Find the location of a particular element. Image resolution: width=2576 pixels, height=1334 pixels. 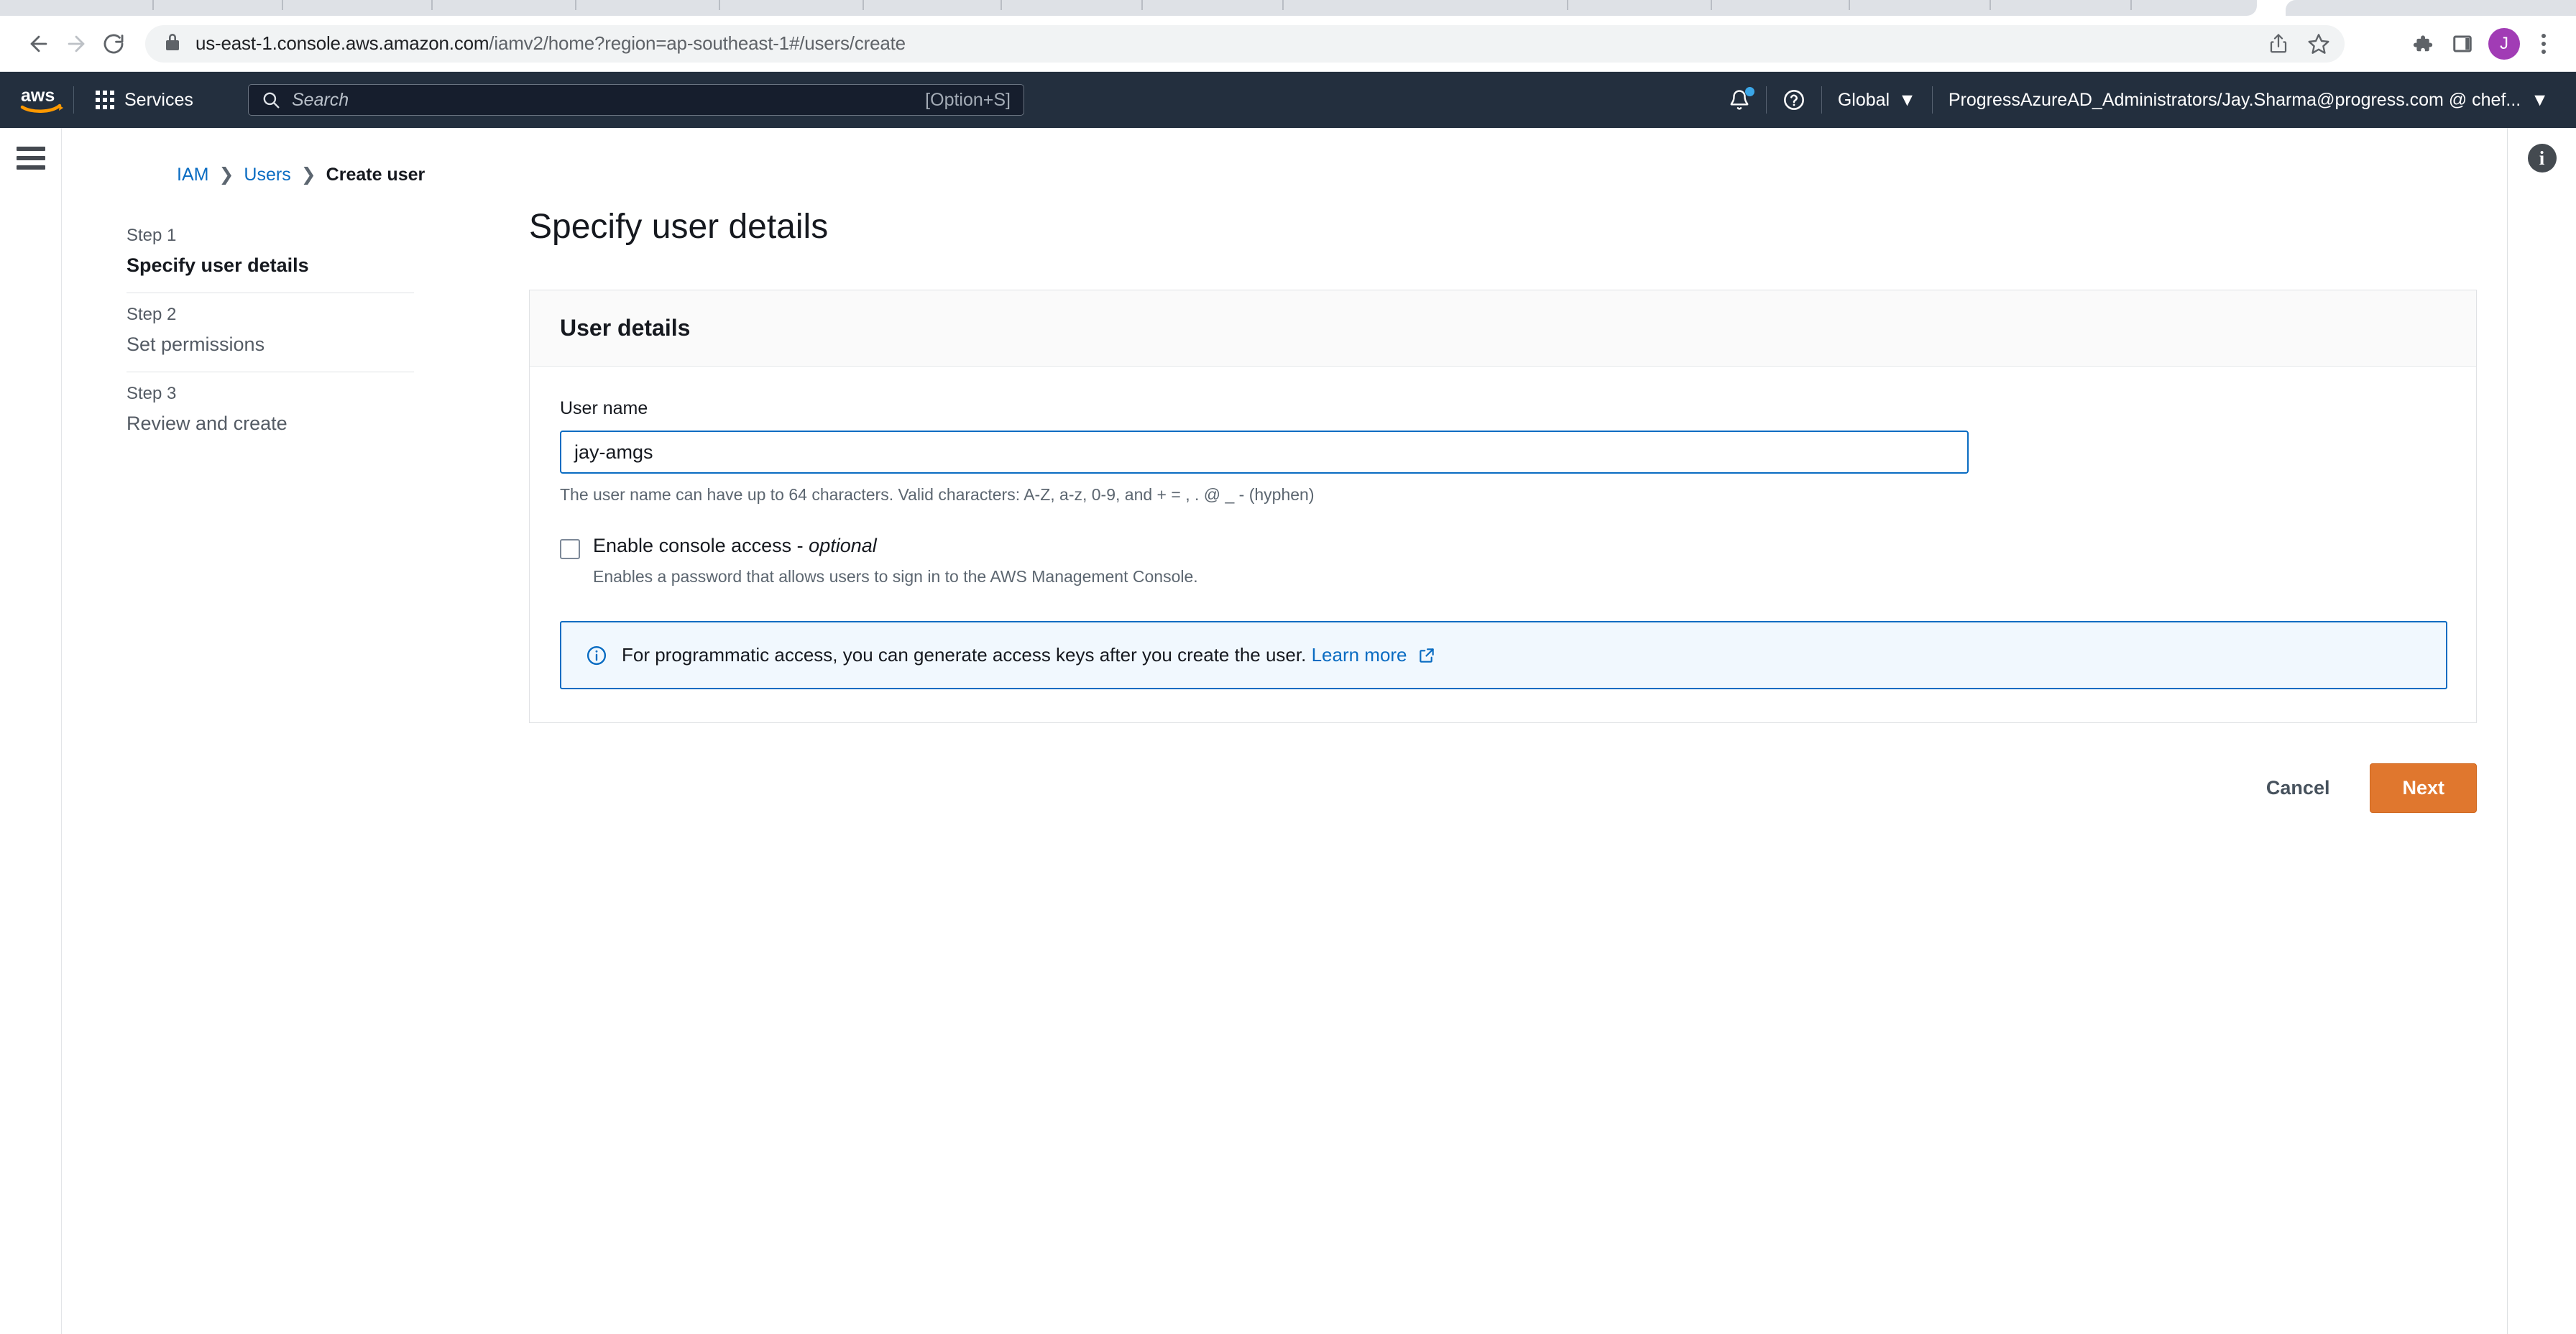

notifications-button is located at coordinates (1739, 100).